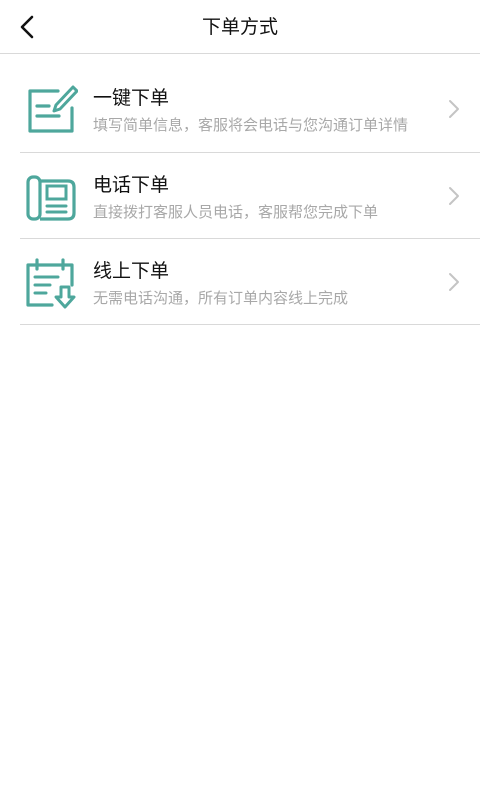 This screenshot has height=800, width=480. I want to click on option-phone-order: 电话下单 直接拨打客服人员电话，客服帮您完成下单, so click(250, 196).